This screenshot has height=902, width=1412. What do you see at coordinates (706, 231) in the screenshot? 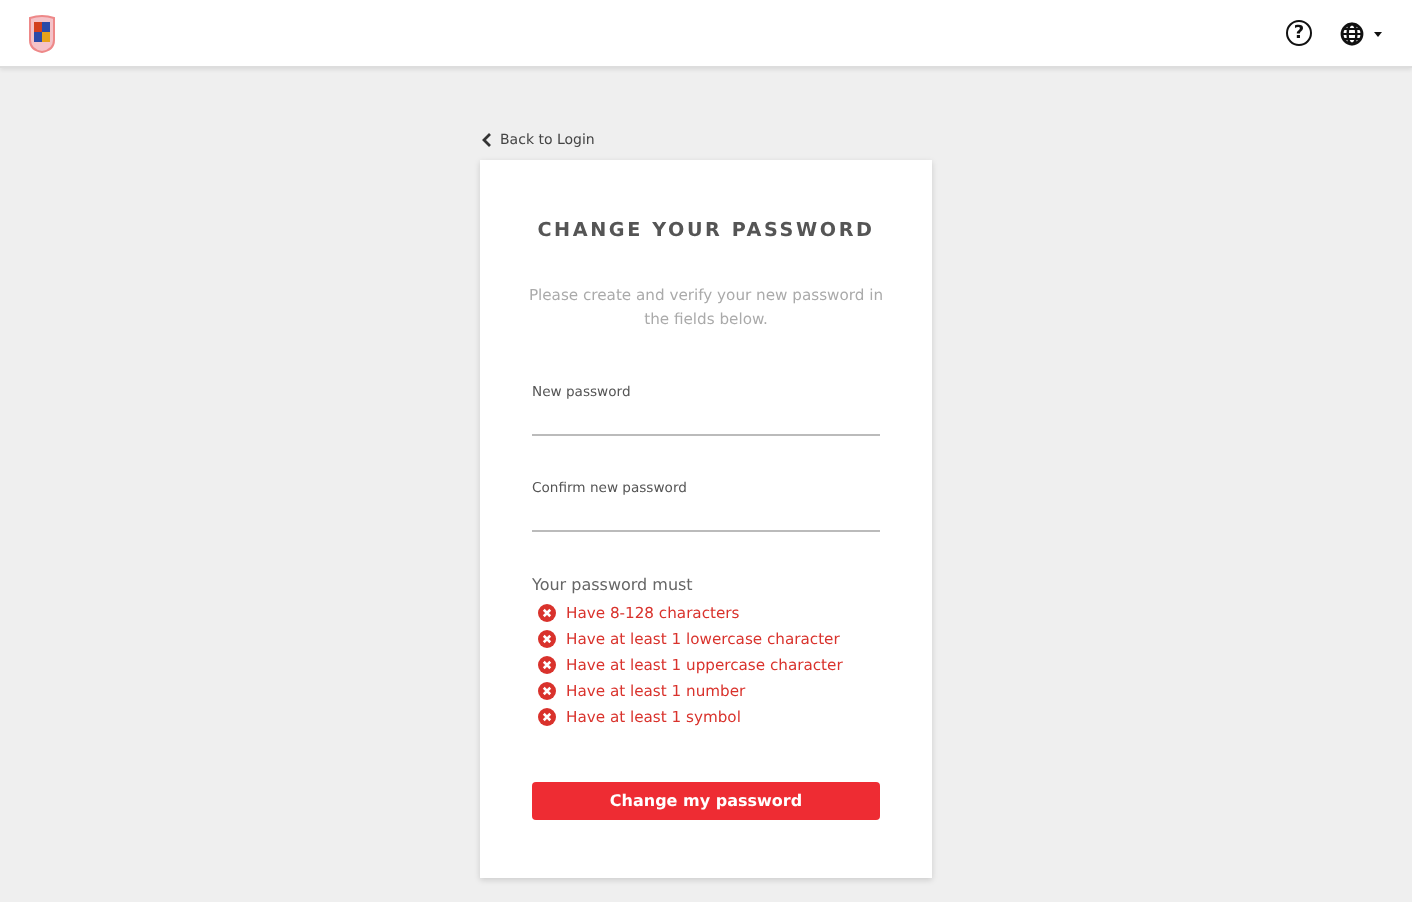
I see `card-title: CHANGE YOUR PASSWORD` at bounding box center [706, 231].